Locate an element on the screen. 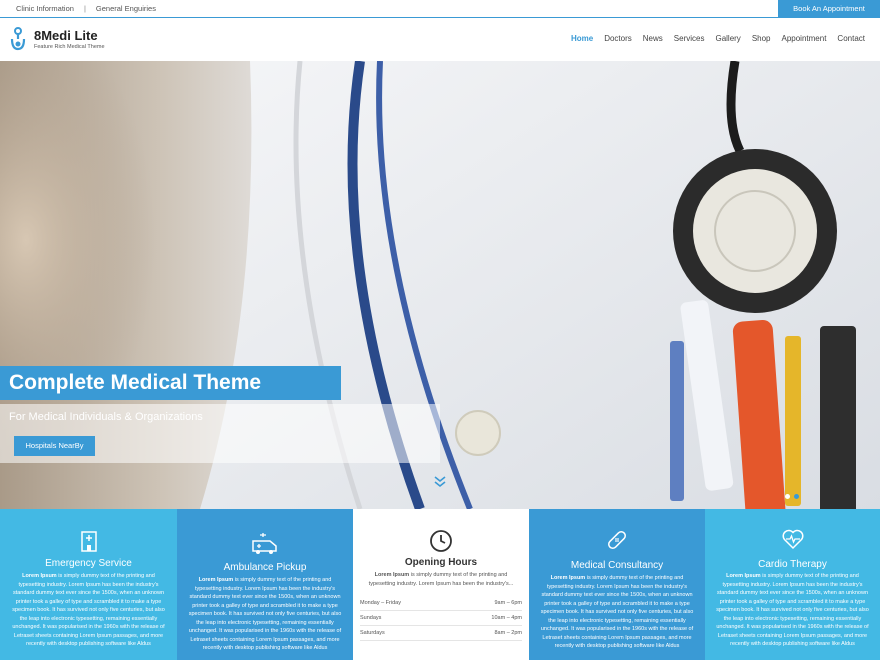 The height and width of the screenshot is (660, 880). hours-day: Monday – Friday is located at coordinates (380, 603).